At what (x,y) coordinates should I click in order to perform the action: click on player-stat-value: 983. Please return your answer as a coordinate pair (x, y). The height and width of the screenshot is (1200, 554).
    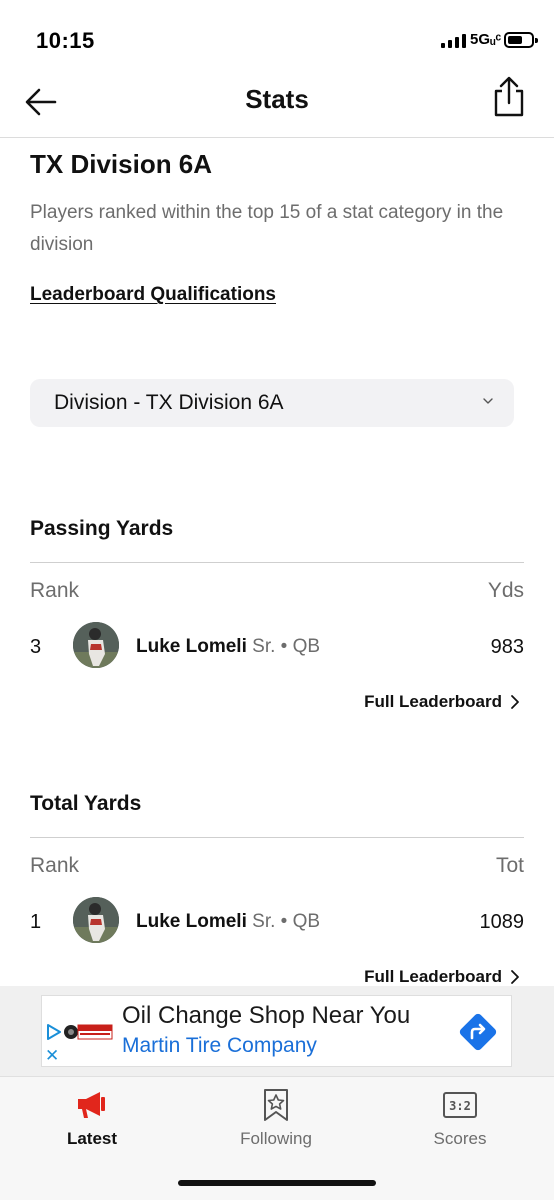
    Looking at the image, I should click on (507, 647).